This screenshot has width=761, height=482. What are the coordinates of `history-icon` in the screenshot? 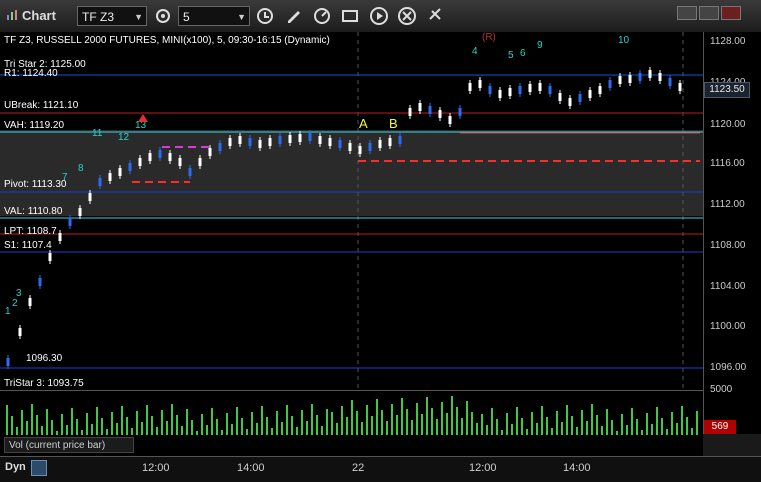 It's located at (265, 16).